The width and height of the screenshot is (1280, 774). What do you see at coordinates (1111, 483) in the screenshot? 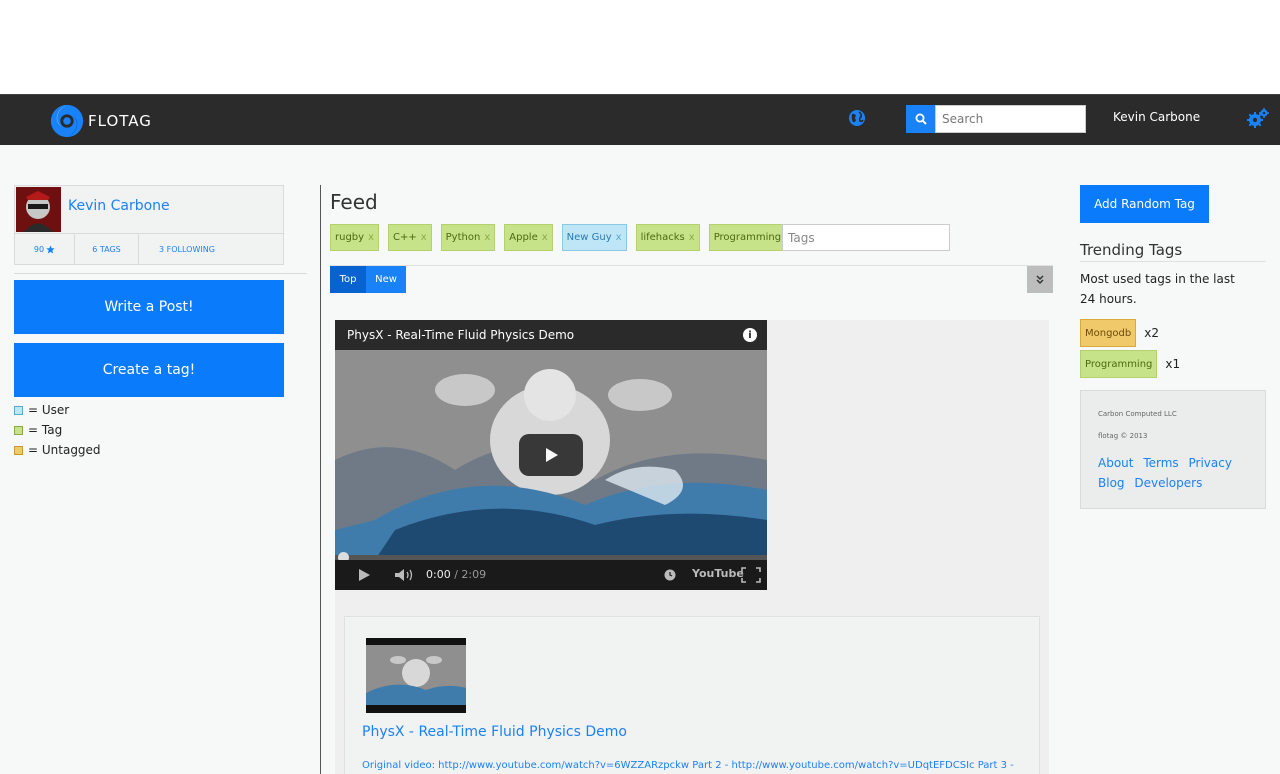
I see `blog-link: Blog` at bounding box center [1111, 483].